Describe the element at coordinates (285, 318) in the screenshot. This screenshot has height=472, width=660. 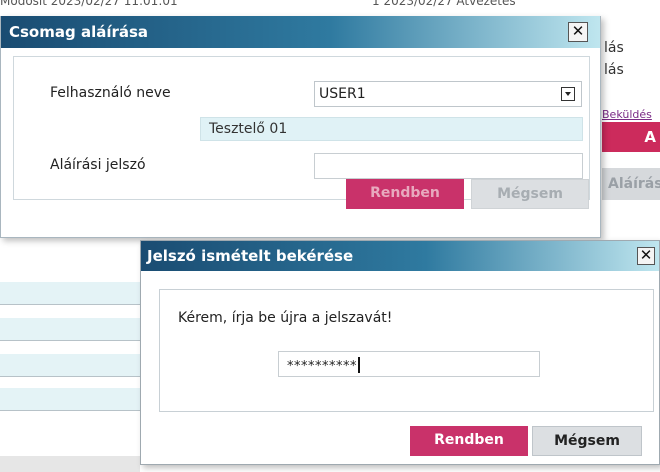
I see `reprompt-message: Kérem, írja be újra a jelszavát!` at that location.